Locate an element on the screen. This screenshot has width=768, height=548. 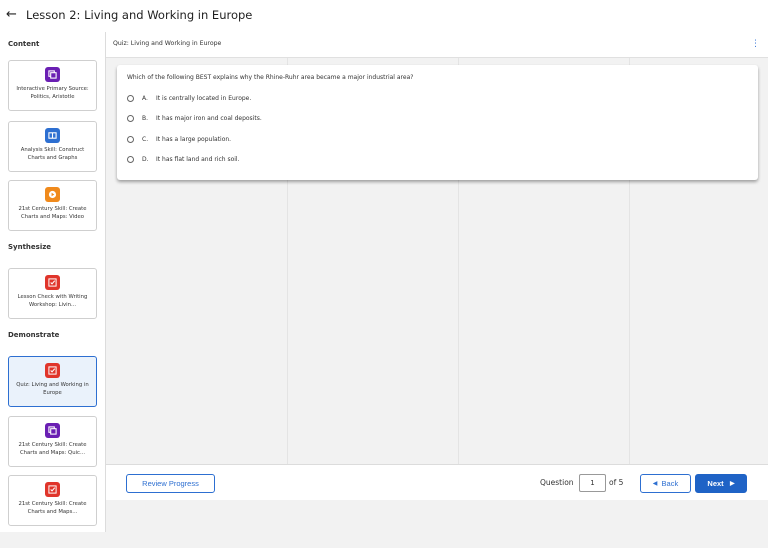
option-letter: D. is located at coordinates (145, 159).